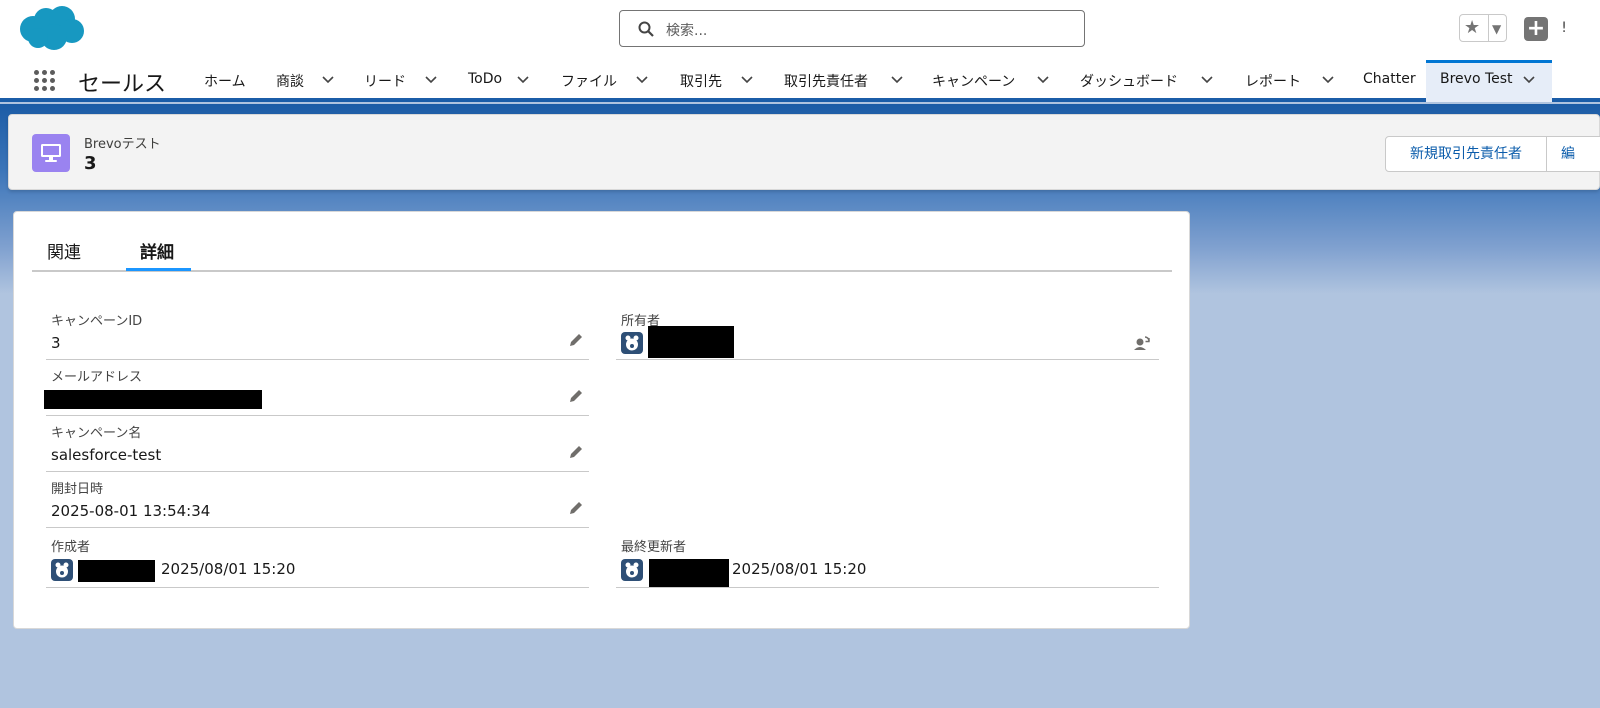 This screenshot has height=708, width=1600. I want to click on nav-item-dashboards: ダッシュボード, so click(1149, 81).